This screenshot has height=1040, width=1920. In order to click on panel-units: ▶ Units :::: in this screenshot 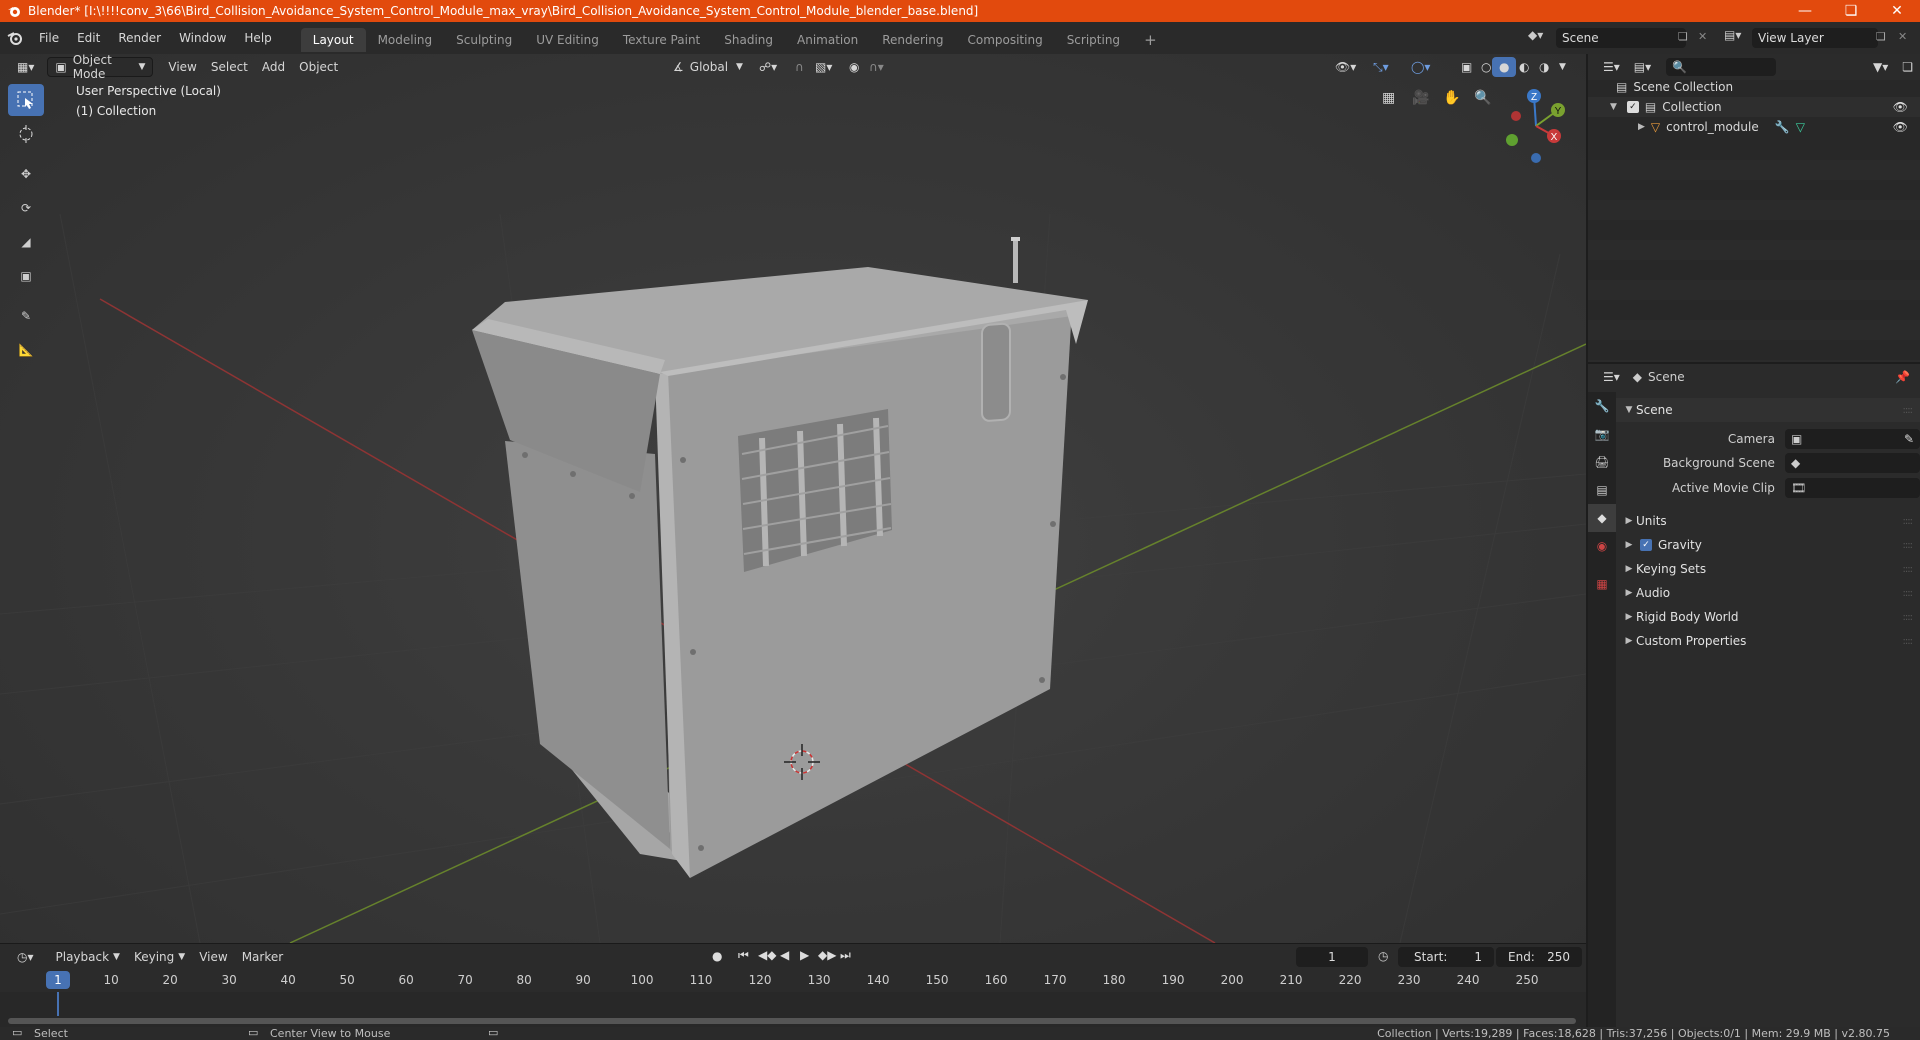, I will do `click(1768, 521)`.